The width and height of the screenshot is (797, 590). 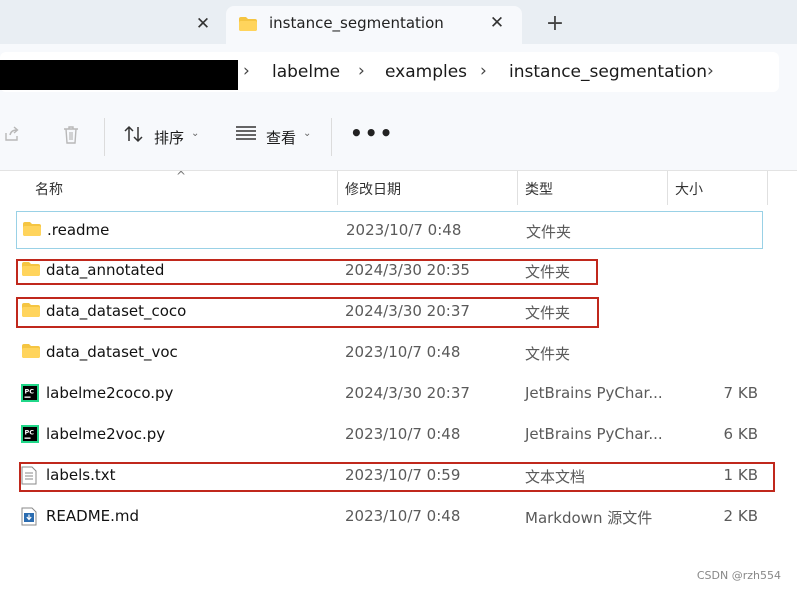 I want to click on tab-previous: ✕, so click(x=111, y=25).